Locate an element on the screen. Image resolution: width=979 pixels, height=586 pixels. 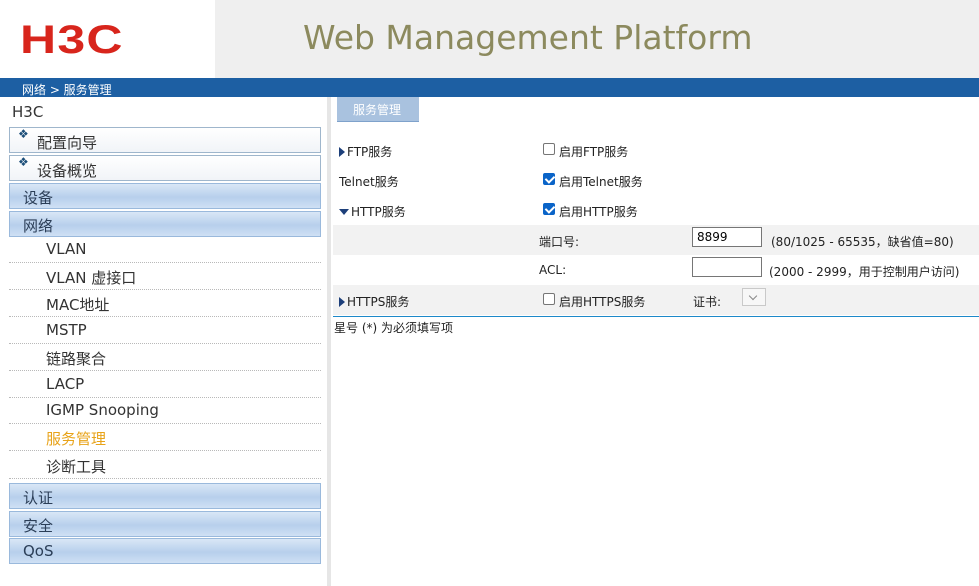
sidebar-category-qos: QoS is located at coordinates (165, 551).